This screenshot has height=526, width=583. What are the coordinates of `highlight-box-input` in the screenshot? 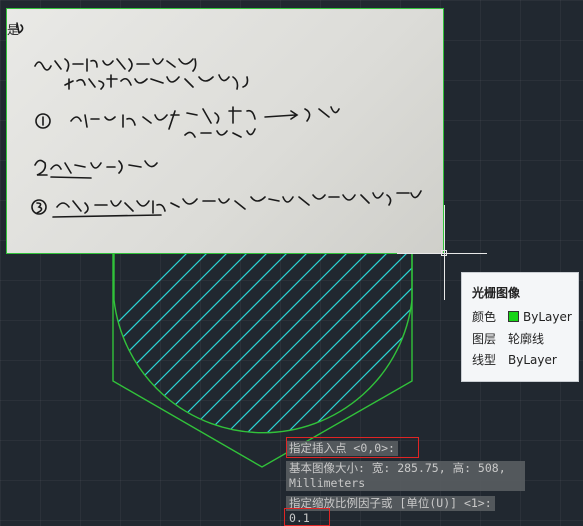 It's located at (307, 517).